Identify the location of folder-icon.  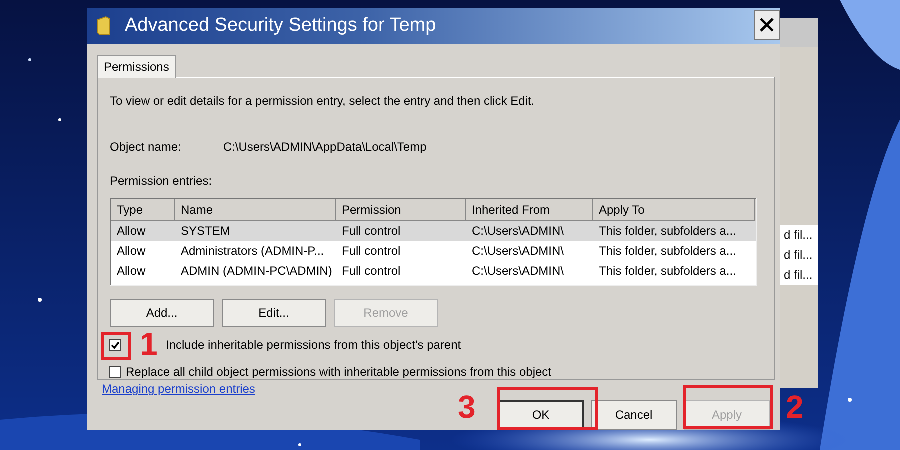
(104, 26).